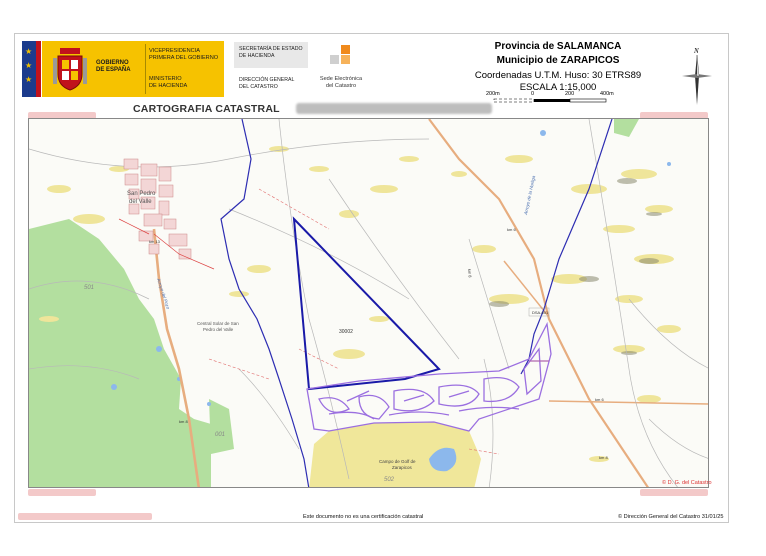 This screenshot has height=556, width=766. What do you see at coordinates (340, 54) in the screenshot?
I see `sede-electronica-icon` at bounding box center [340, 54].